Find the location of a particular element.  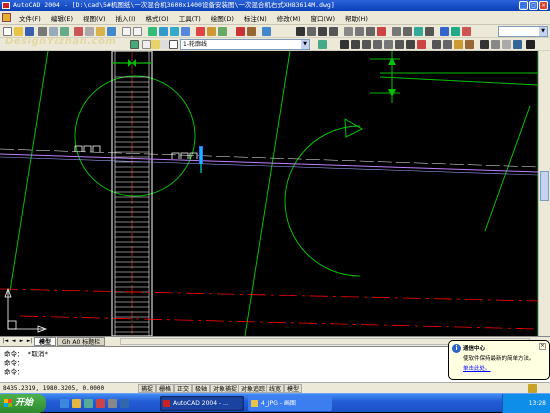

tab-last-button: ►| is located at coordinates (29, 341).